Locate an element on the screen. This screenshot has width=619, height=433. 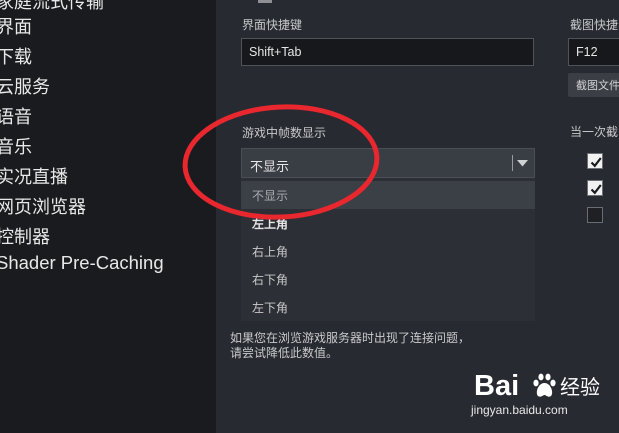
fps-option-top-left: 左上角 is located at coordinates (388, 223).